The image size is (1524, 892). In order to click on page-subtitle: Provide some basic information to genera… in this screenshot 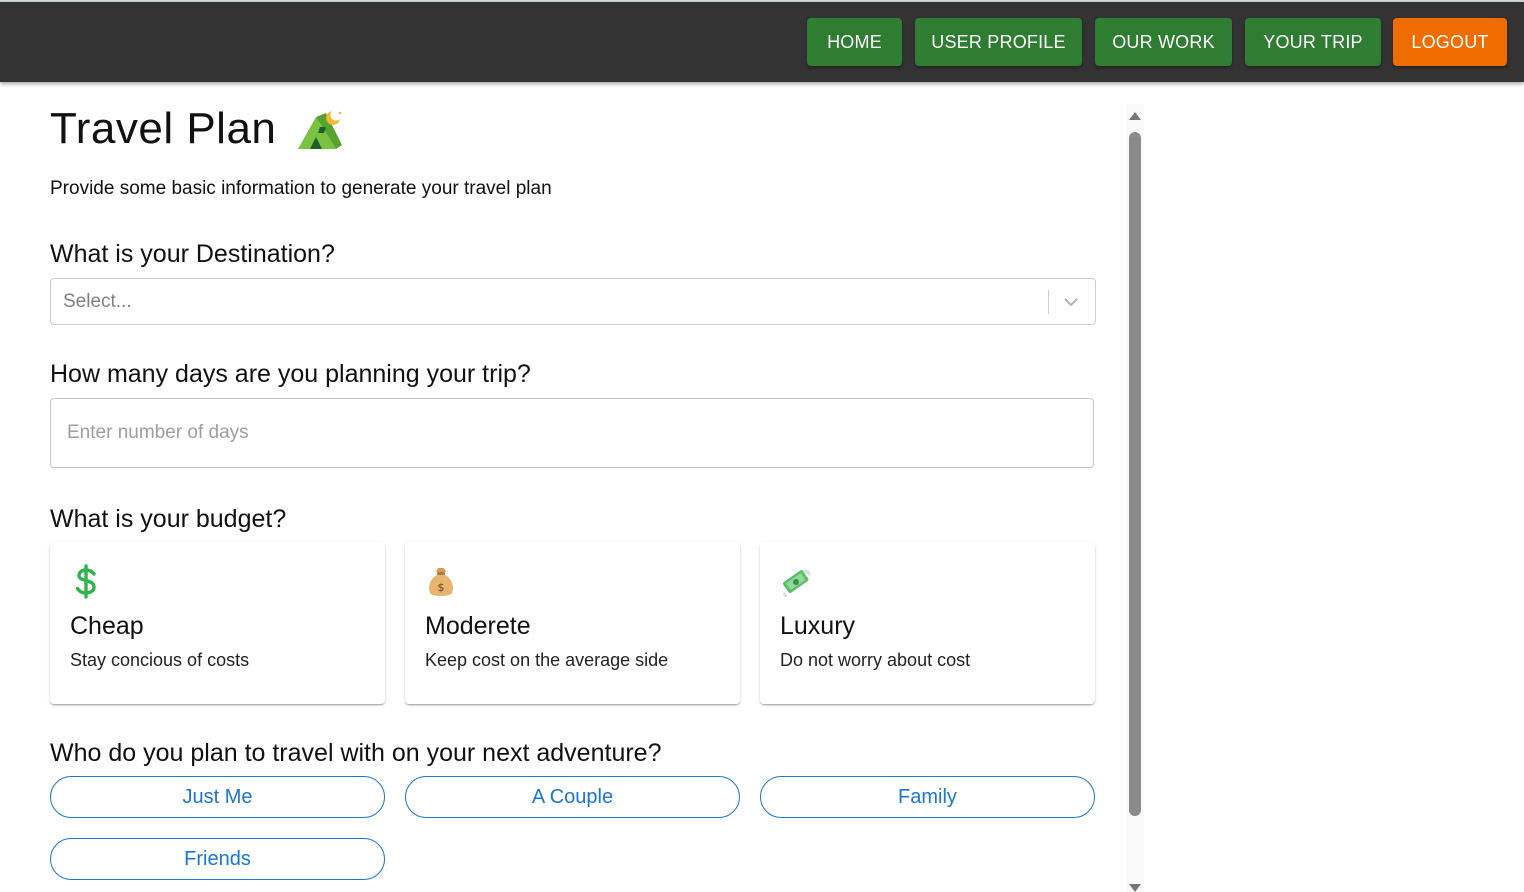, I will do `click(301, 188)`.